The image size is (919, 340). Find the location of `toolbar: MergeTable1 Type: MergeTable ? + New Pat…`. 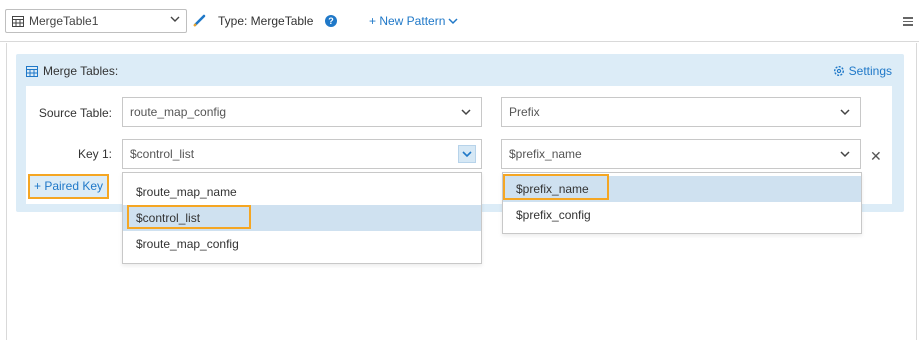

toolbar: MergeTable1 Type: MergeTable ? + New Pat… is located at coordinates (459, 21).